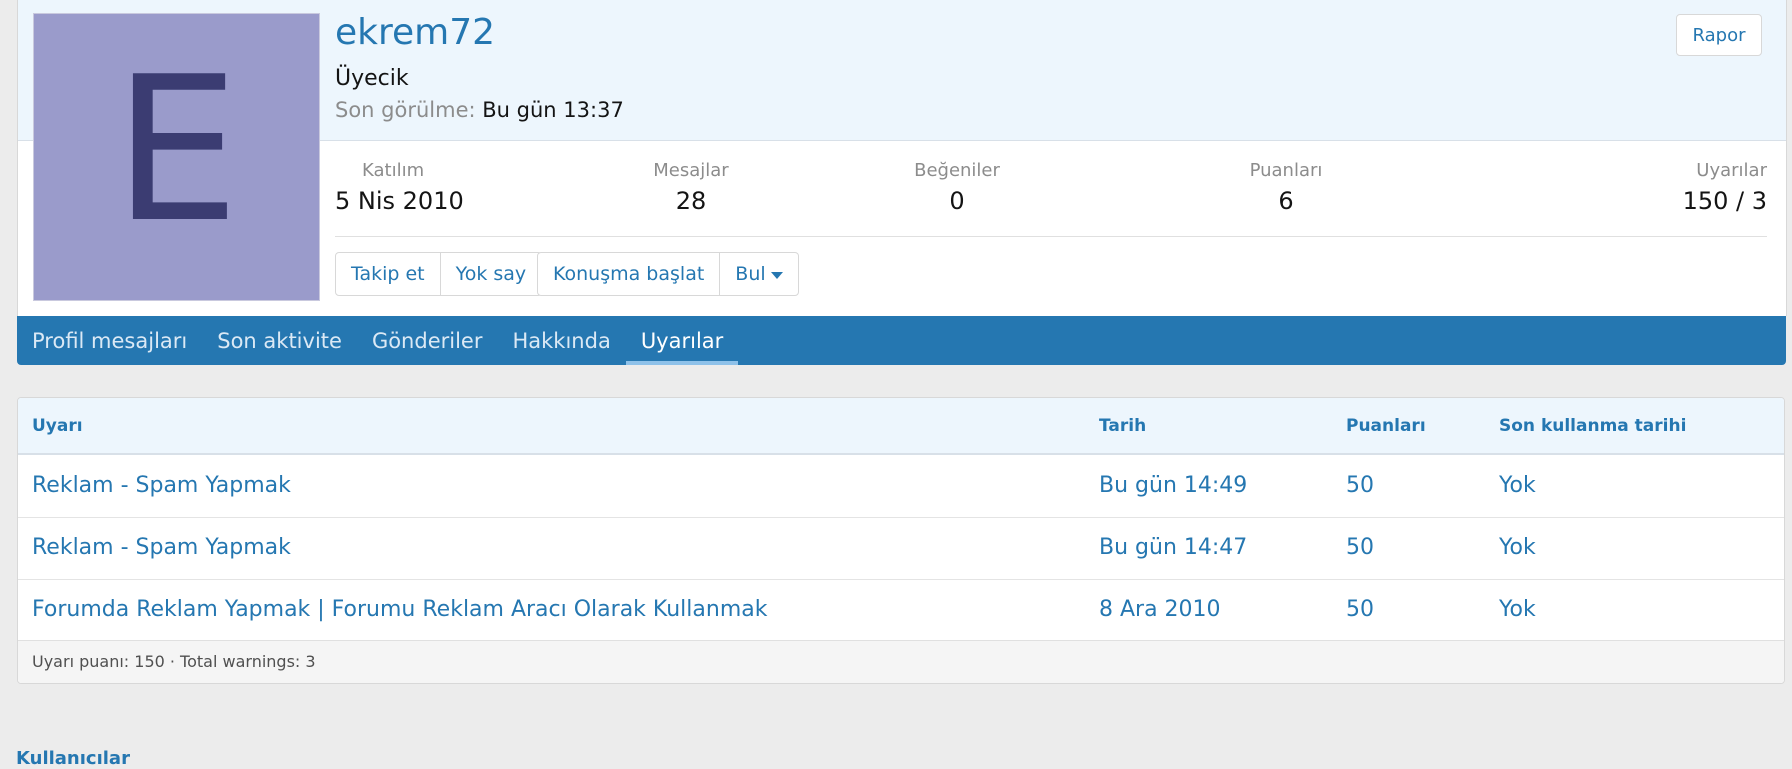  I want to click on follow-ignore-group: Takip et Yok say, so click(439, 274).